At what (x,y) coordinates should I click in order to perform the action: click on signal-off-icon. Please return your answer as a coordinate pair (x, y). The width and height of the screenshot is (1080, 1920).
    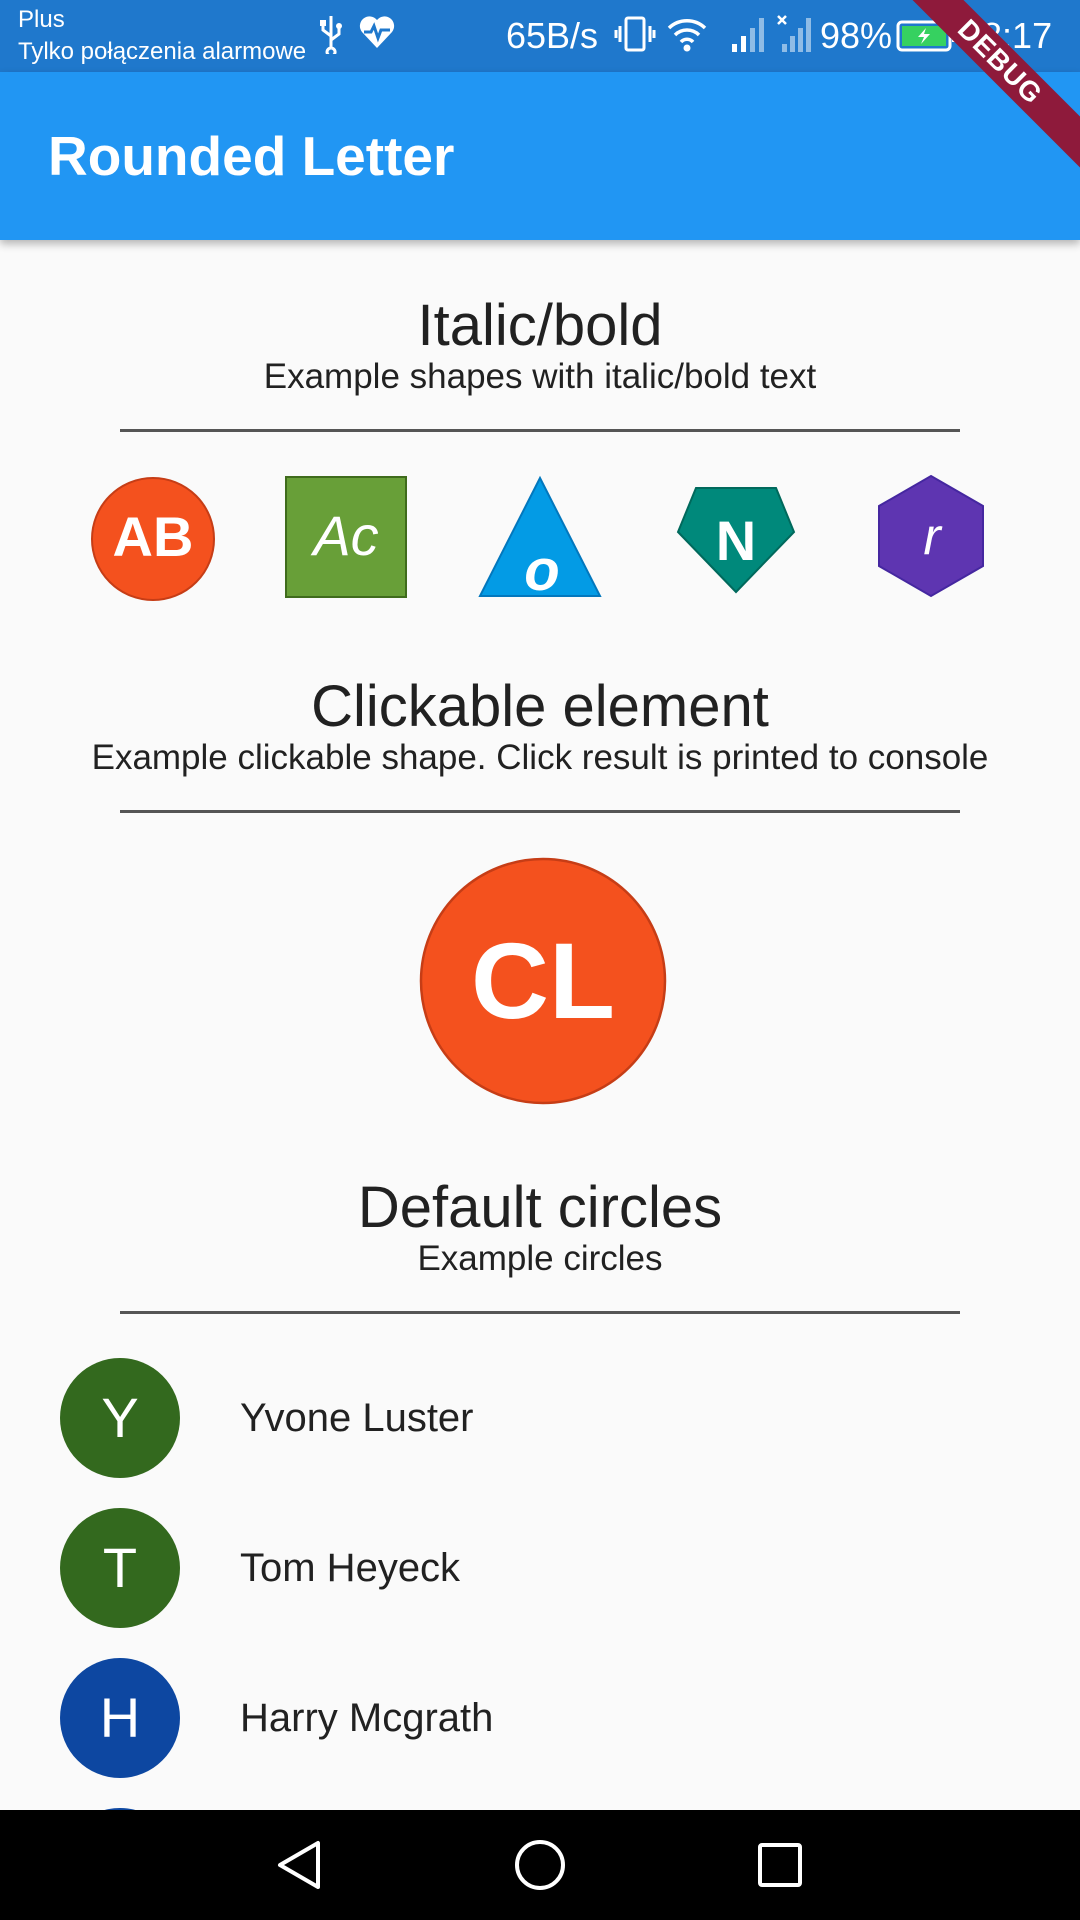
    Looking at the image, I should click on (796, 34).